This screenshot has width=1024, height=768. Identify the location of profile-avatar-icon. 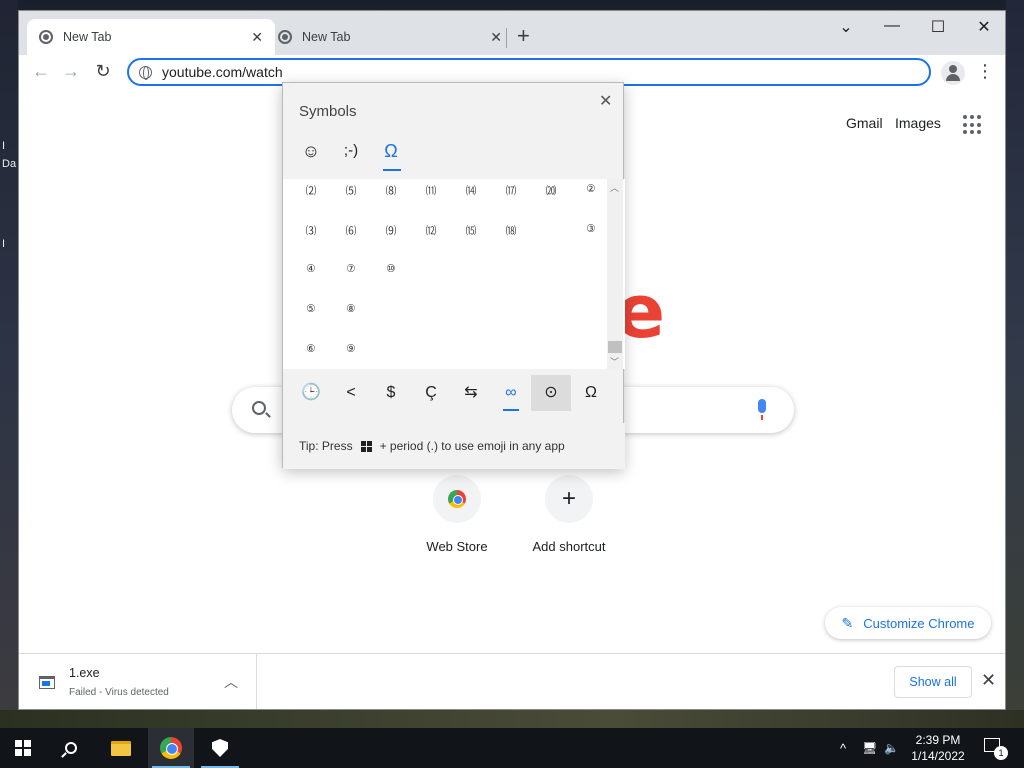
(953, 73).